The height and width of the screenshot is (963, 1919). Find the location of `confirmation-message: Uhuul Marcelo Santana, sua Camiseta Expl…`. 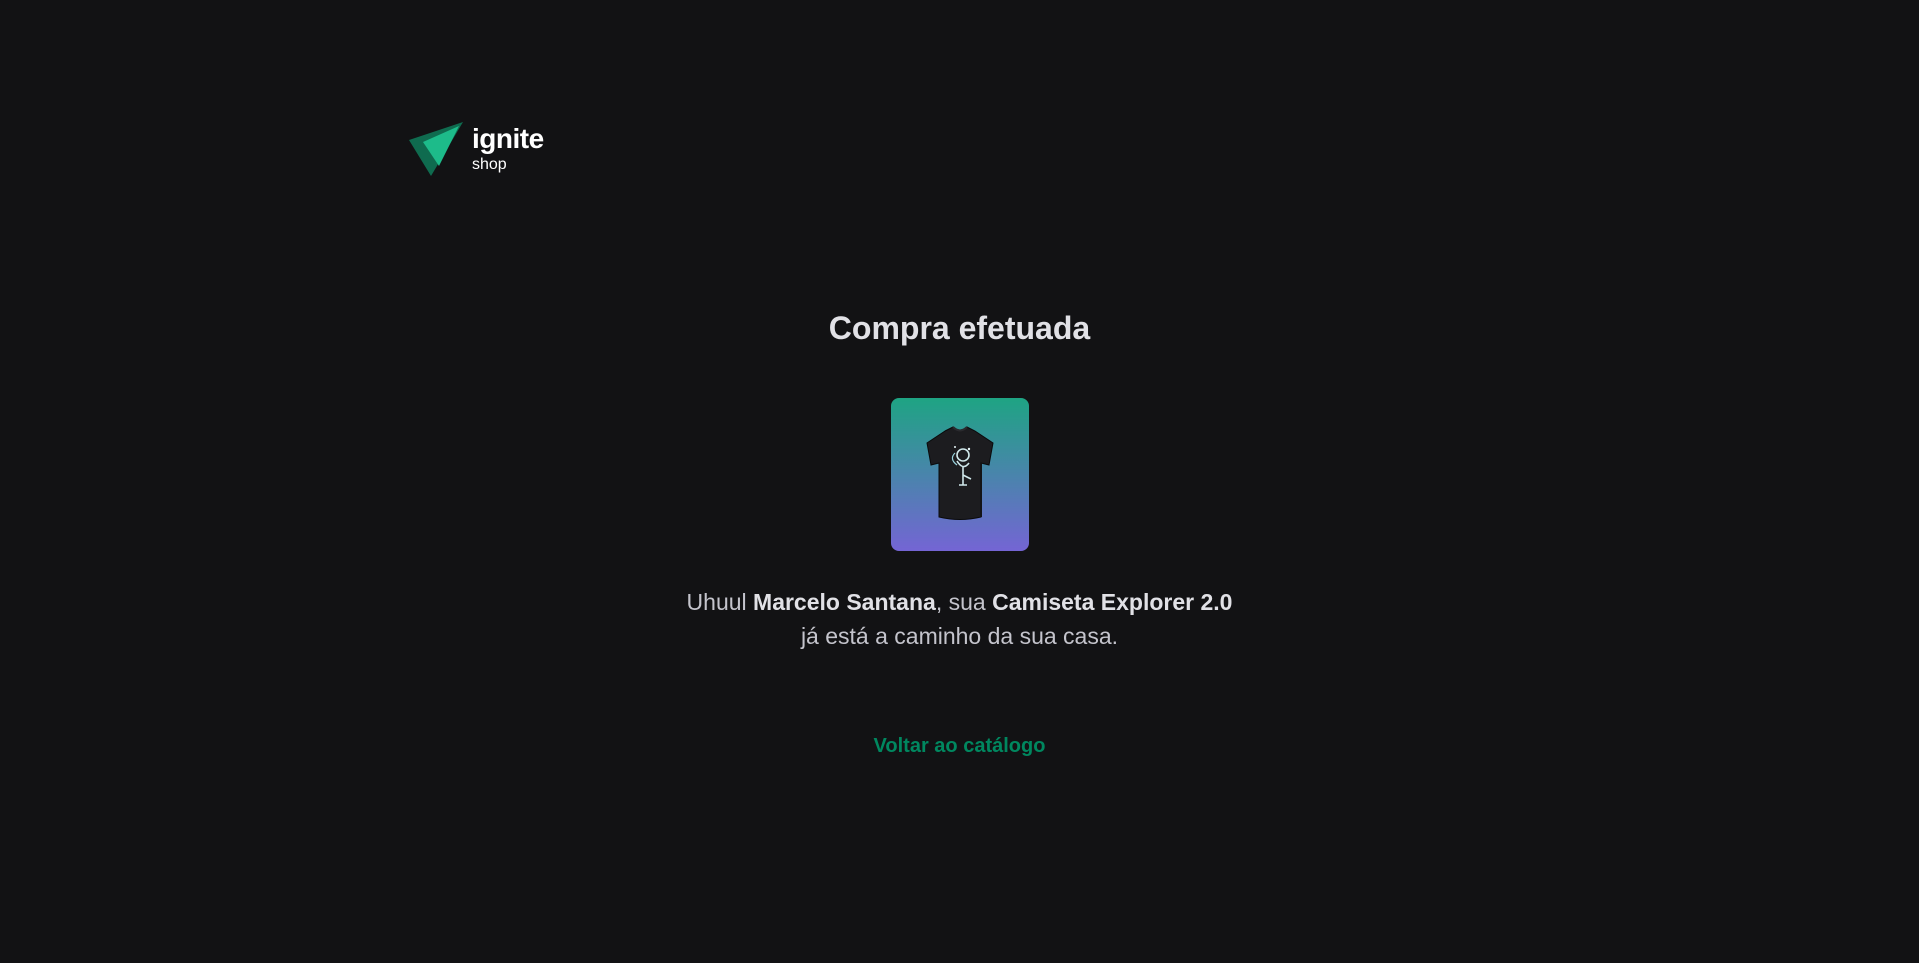

confirmation-message: Uhuul Marcelo Santana, sua Camiseta Expl… is located at coordinates (960, 619).